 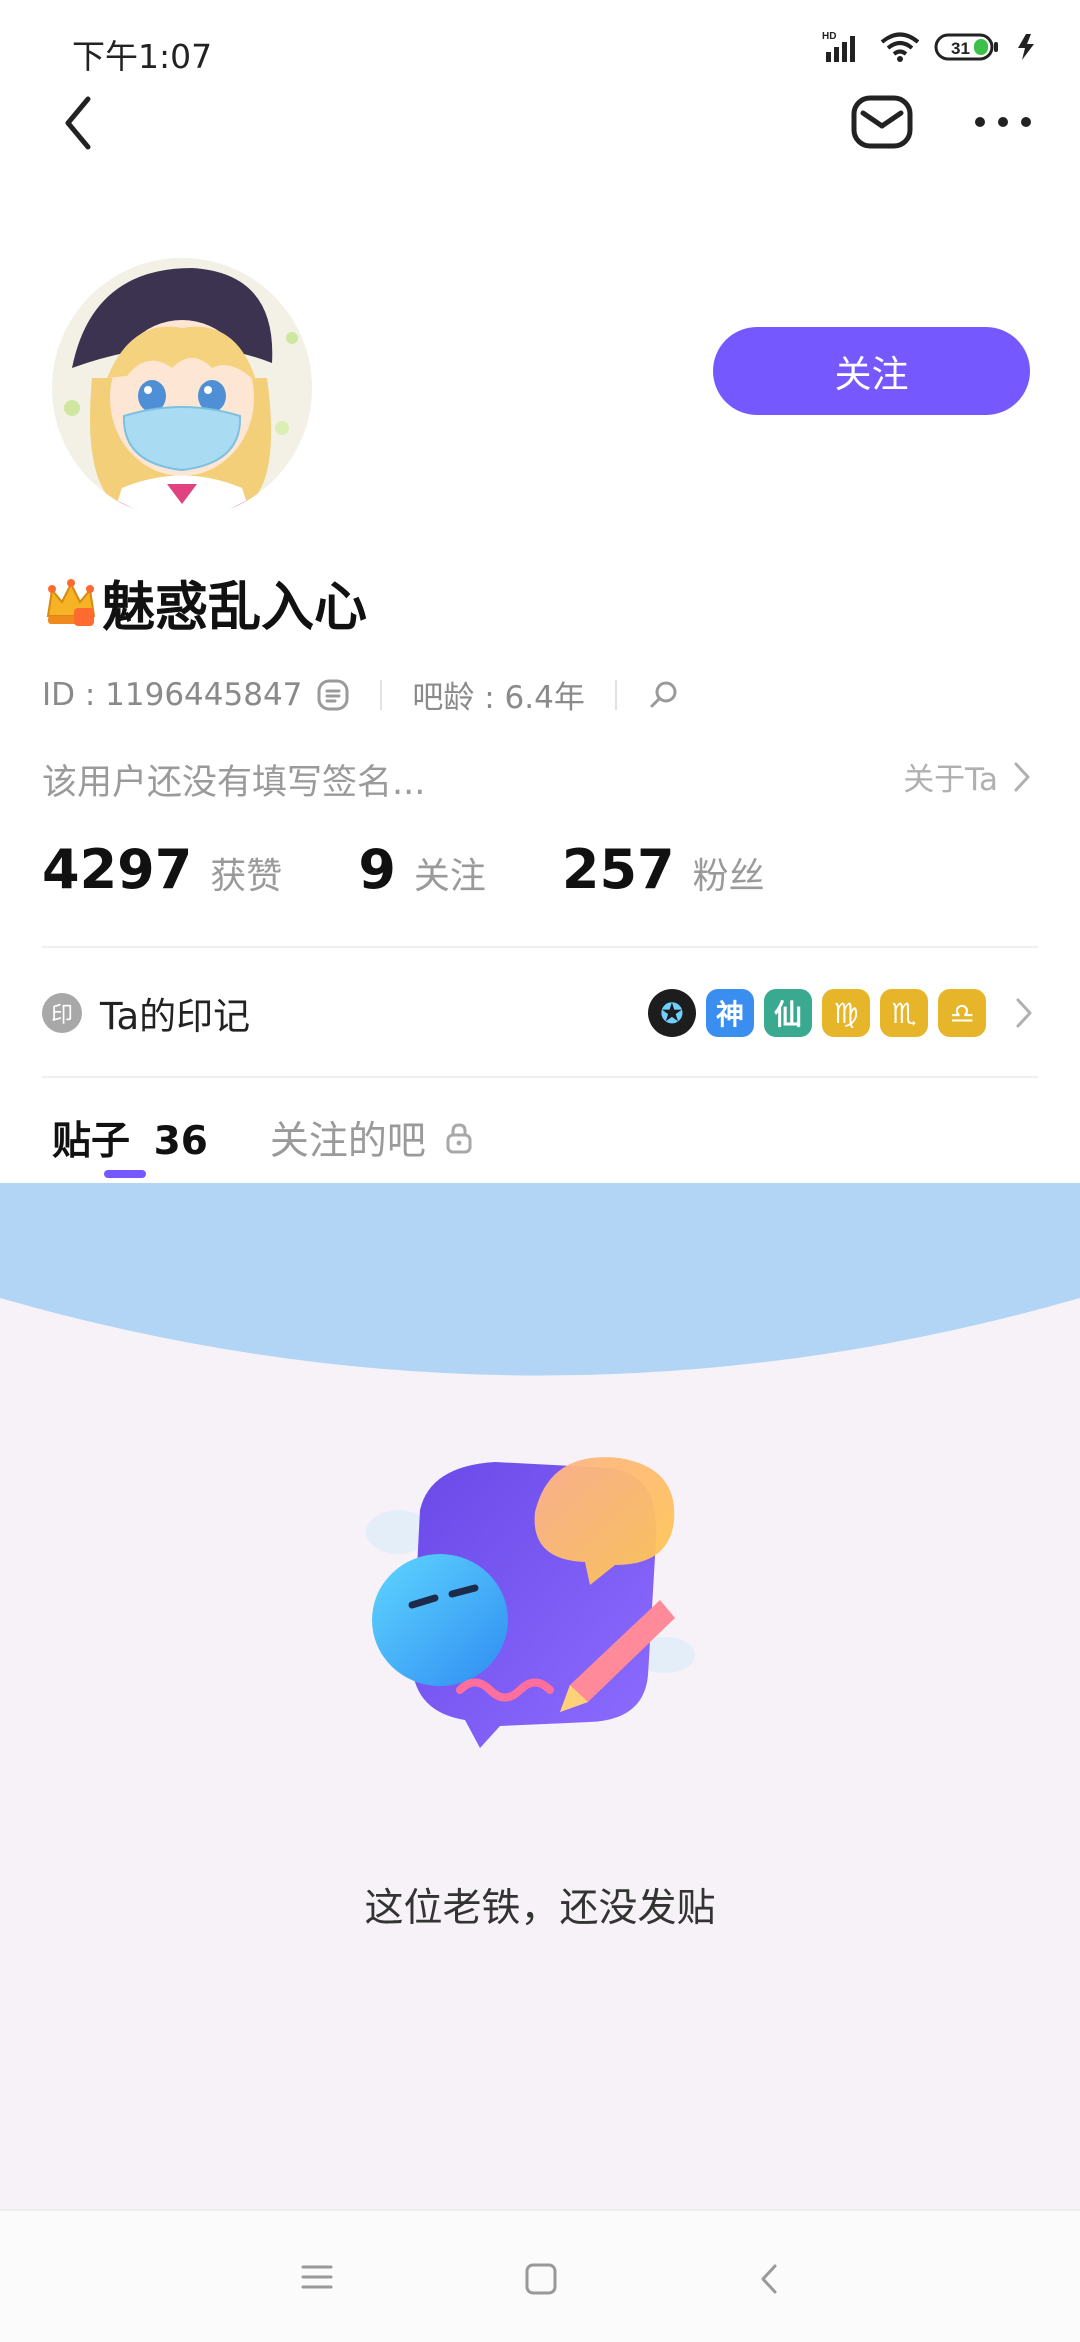 What do you see at coordinates (175, 1016) in the screenshot?
I see `badge-title: Ta的印记` at bounding box center [175, 1016].